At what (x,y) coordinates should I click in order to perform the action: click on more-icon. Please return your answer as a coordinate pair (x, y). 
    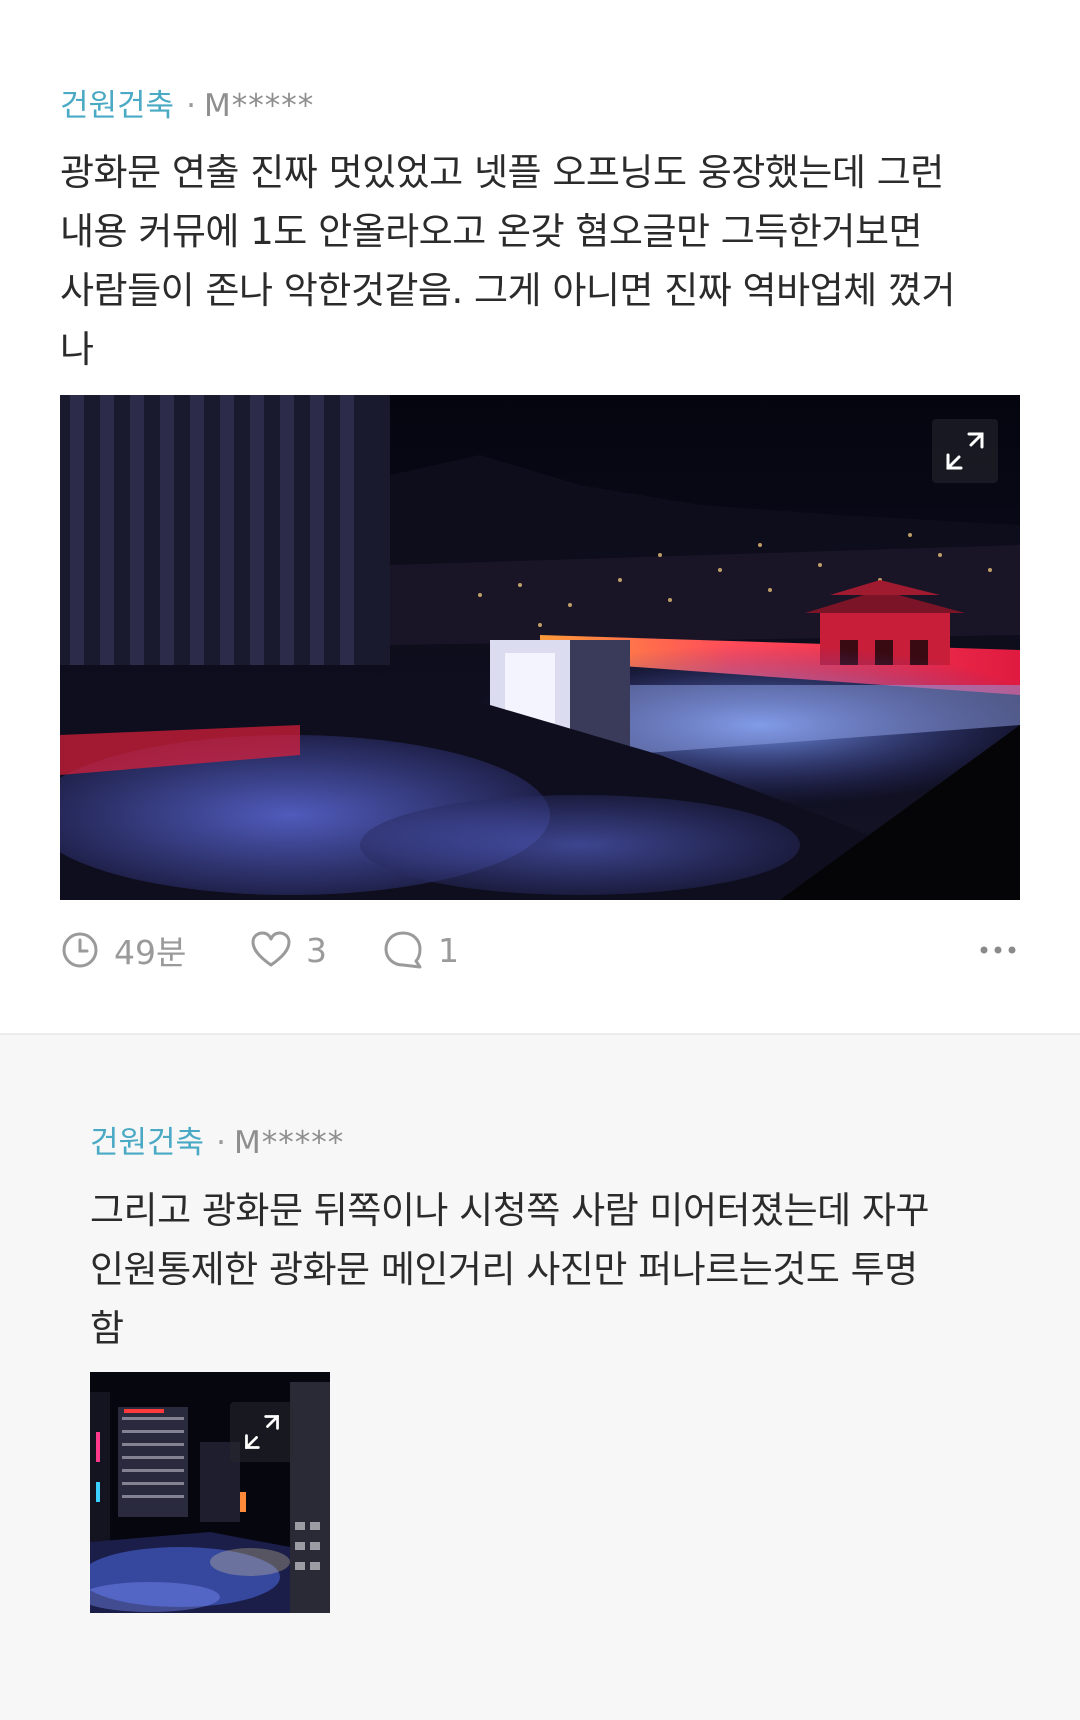
    Looking at the image, I should click on (998, 950).